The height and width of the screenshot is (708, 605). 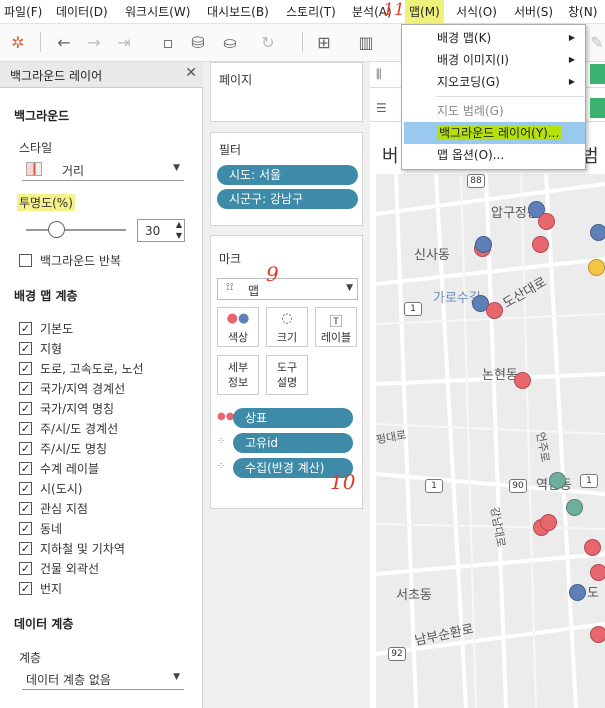 I want to click on opacity-label: 투명도(%), so click(x=46, y=202).